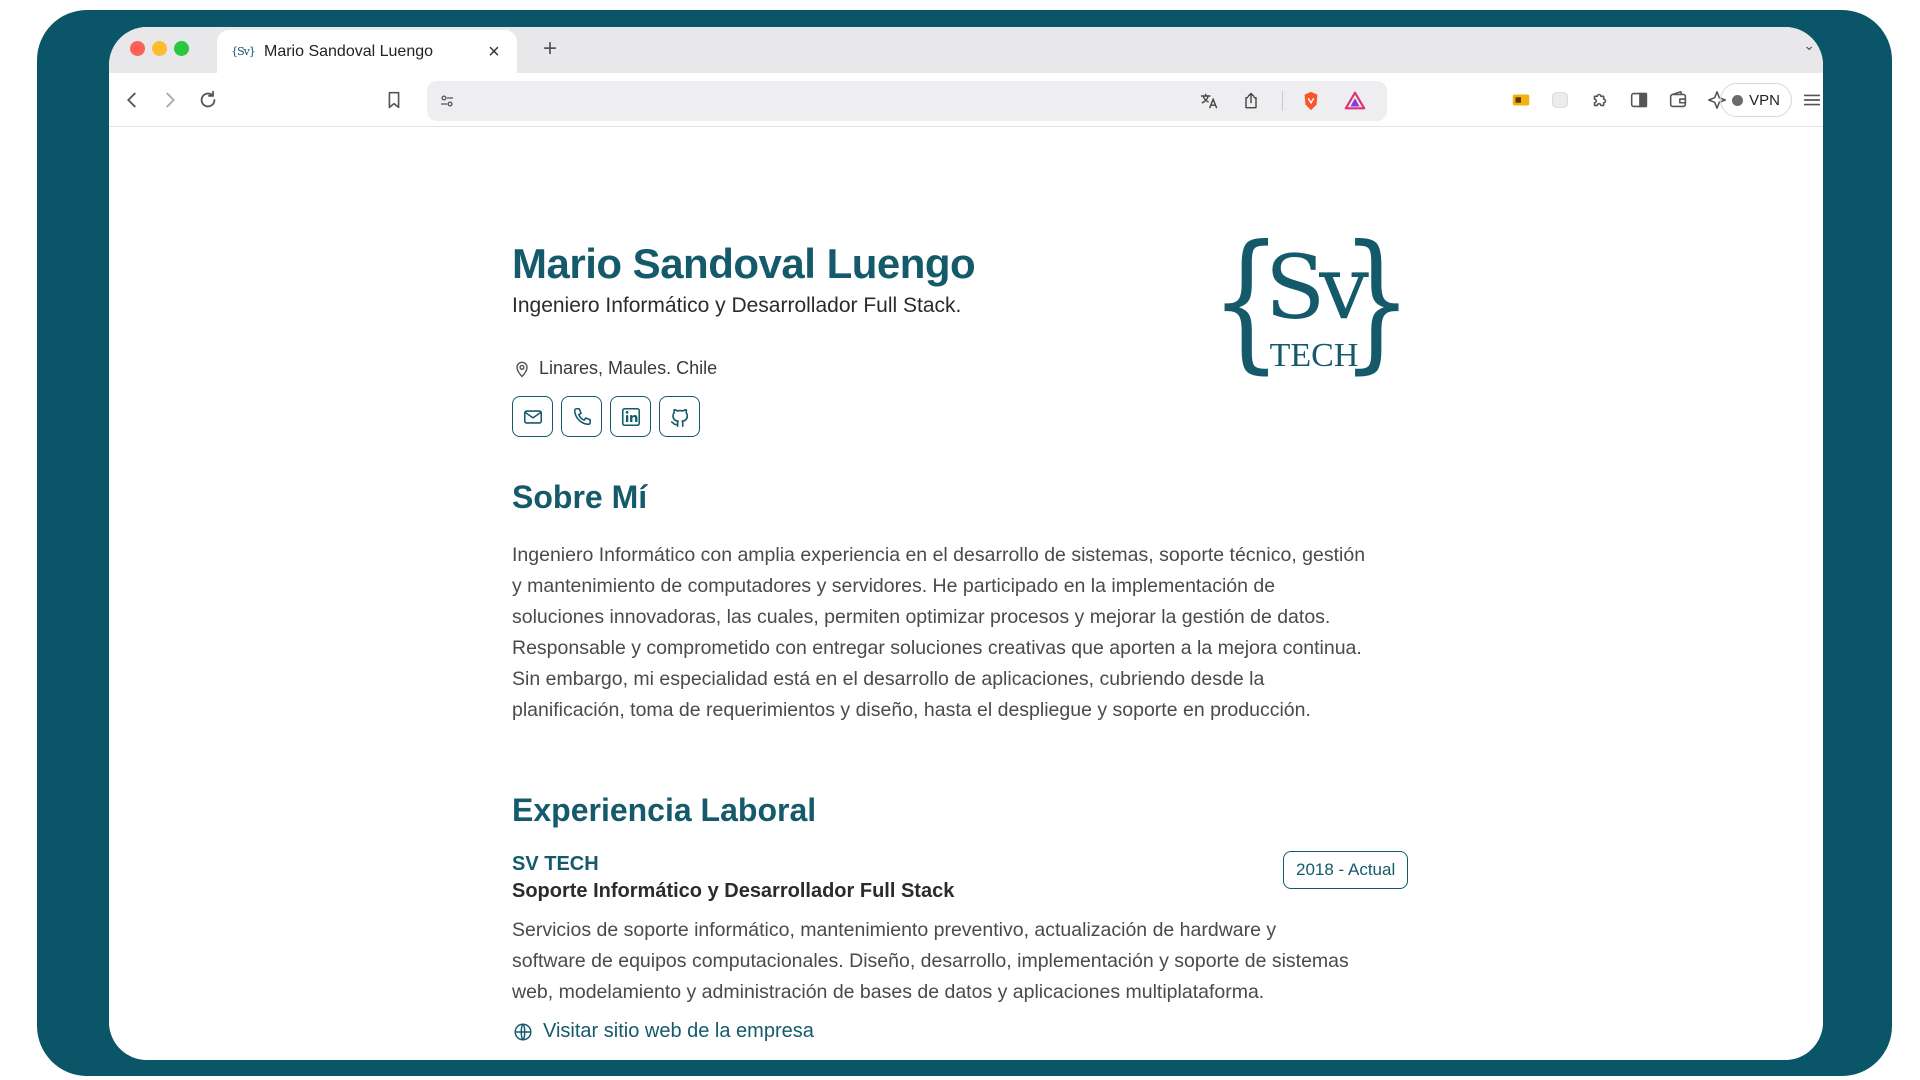  I want to click on hamburger-icon, so click(1812, 100).